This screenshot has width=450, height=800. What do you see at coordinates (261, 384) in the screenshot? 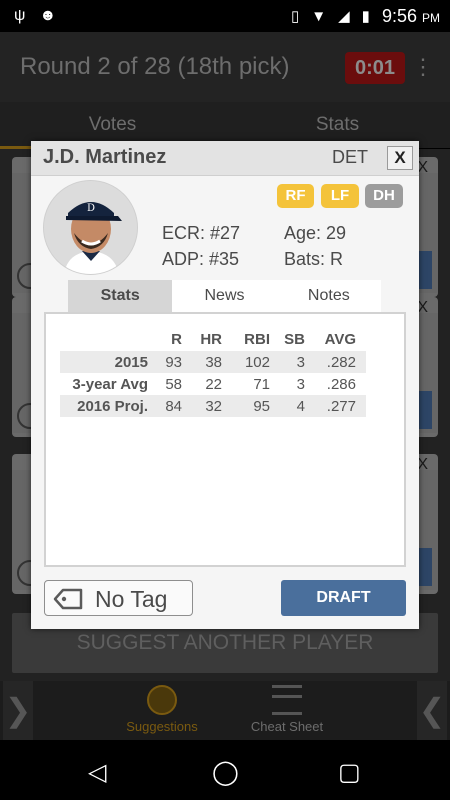
I see `table-cell: 71` at bounding box center [261, 384].